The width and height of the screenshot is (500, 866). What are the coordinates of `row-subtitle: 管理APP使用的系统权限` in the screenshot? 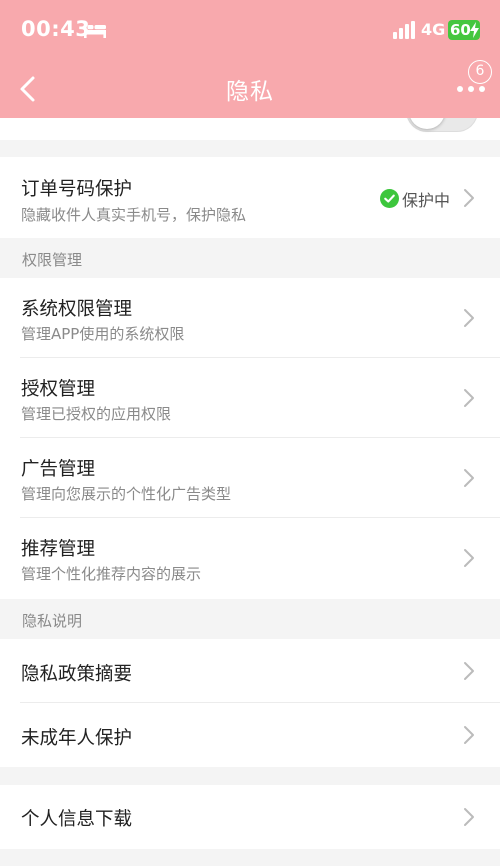 It's located at (103, 334).